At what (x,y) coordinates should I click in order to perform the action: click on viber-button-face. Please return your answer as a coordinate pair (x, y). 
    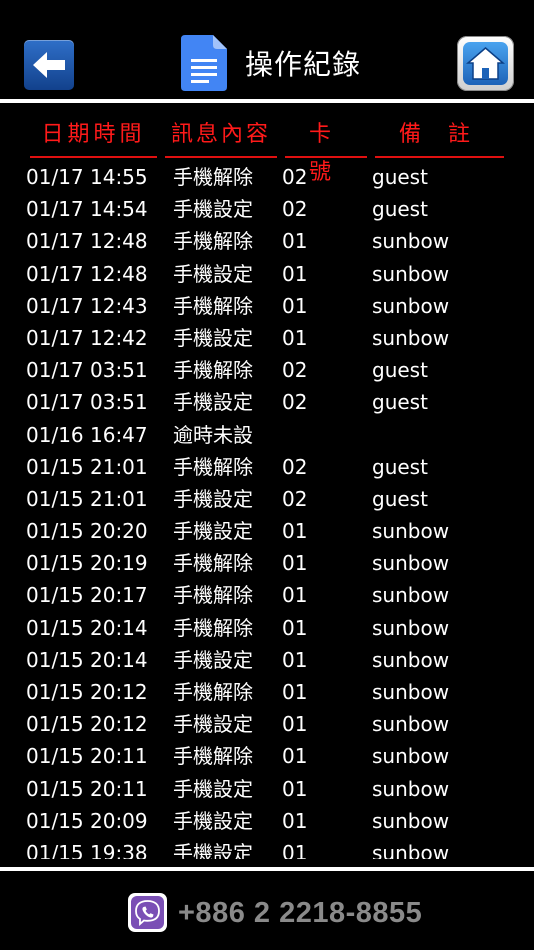
    Looking at the image, I should click on (147, 912).